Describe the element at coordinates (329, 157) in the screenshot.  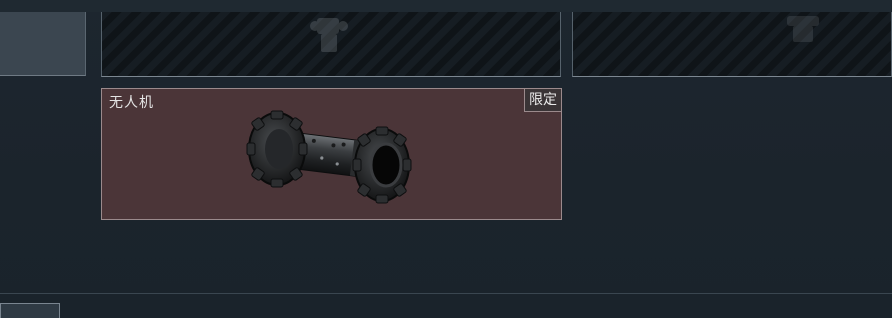
I see `tracked-roller-drone-icon` at that location.